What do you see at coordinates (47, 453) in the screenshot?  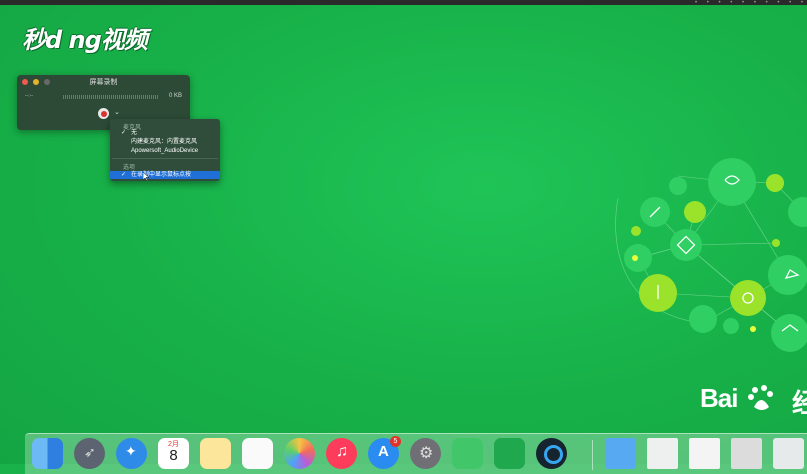 I see `finder-icon` at bounding box center [47, 453].